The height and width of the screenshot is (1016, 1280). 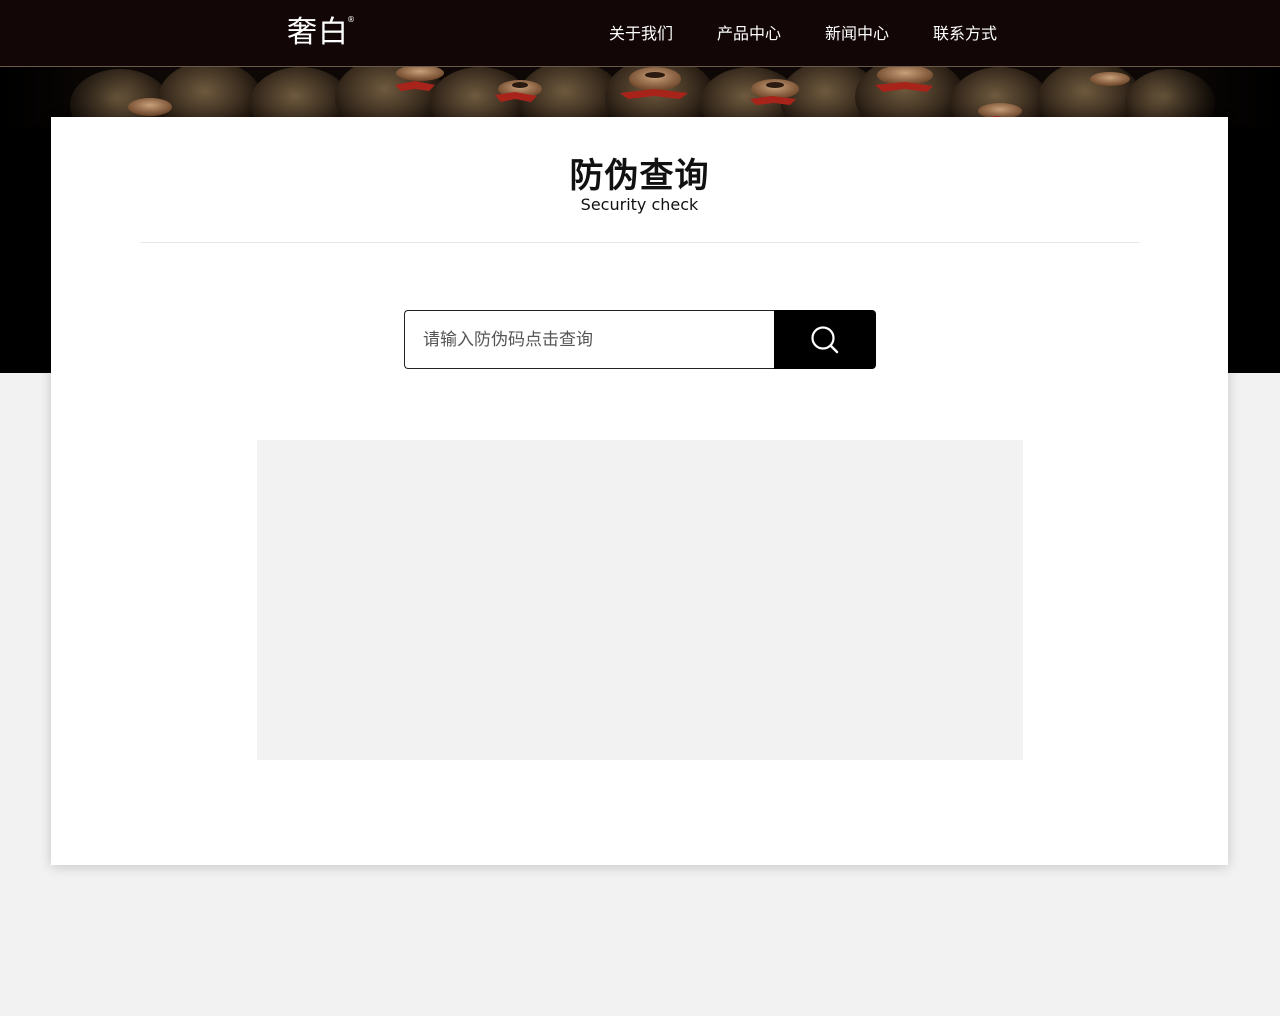 I want to click on security-code-input, so click(x=589, y=339).